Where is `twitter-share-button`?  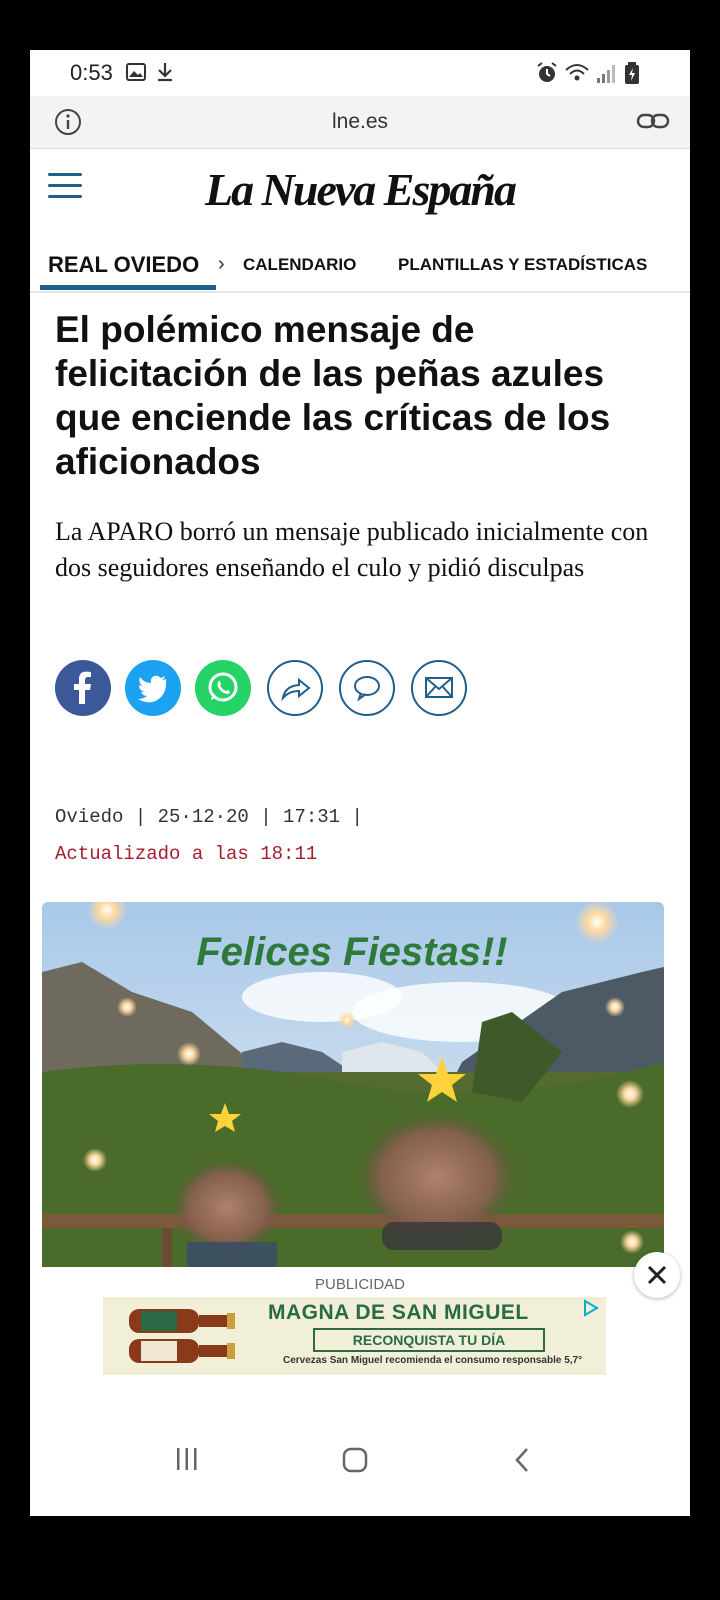 twitter-share-button is located at coordinates (153, 688).